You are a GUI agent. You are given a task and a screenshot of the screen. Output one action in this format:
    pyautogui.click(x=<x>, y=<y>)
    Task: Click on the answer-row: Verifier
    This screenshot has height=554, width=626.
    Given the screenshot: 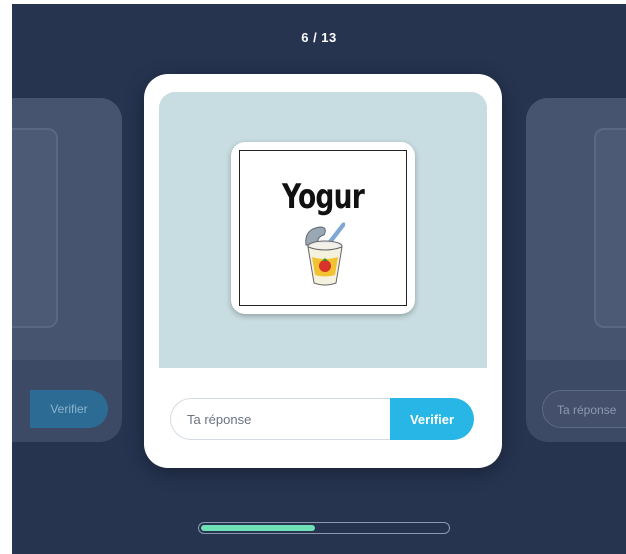 What is the action you would take?
    pyautogui.click(x=322, y=419)
    